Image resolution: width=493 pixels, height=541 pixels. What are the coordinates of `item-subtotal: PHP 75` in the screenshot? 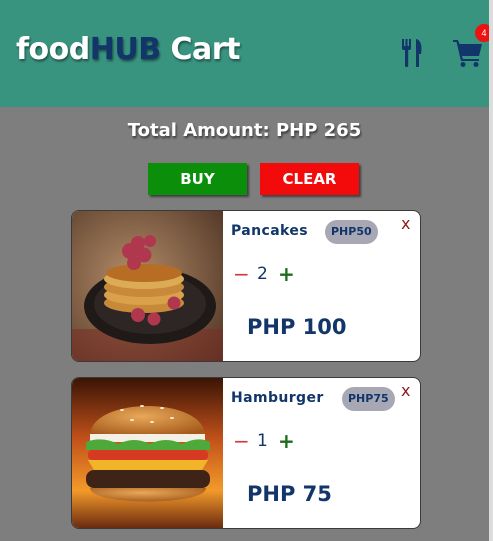 It's located at (289, 494).